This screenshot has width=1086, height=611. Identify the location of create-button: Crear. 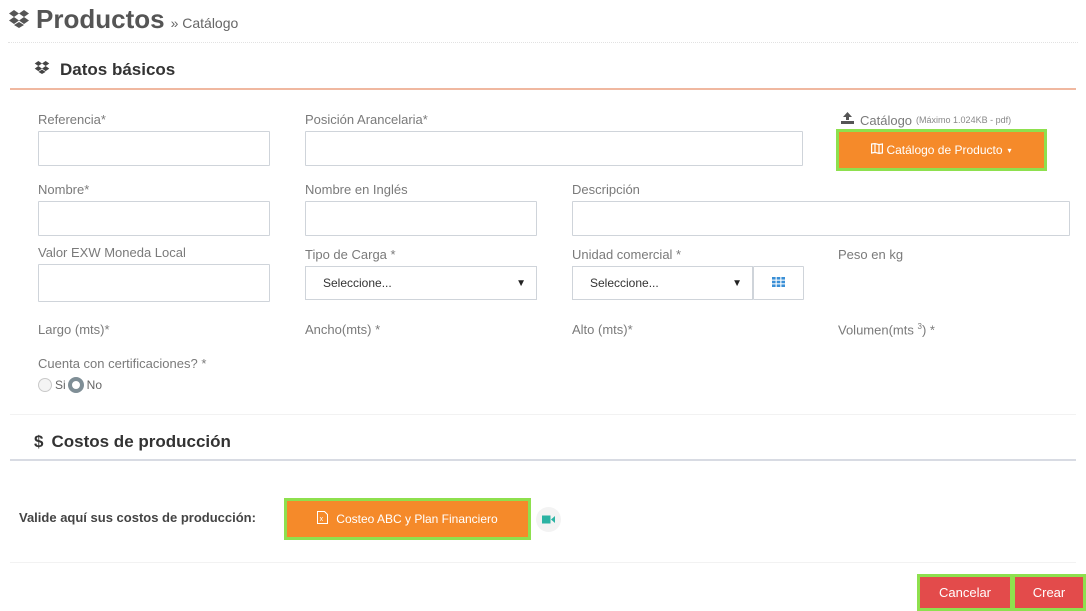
(1049, 592).